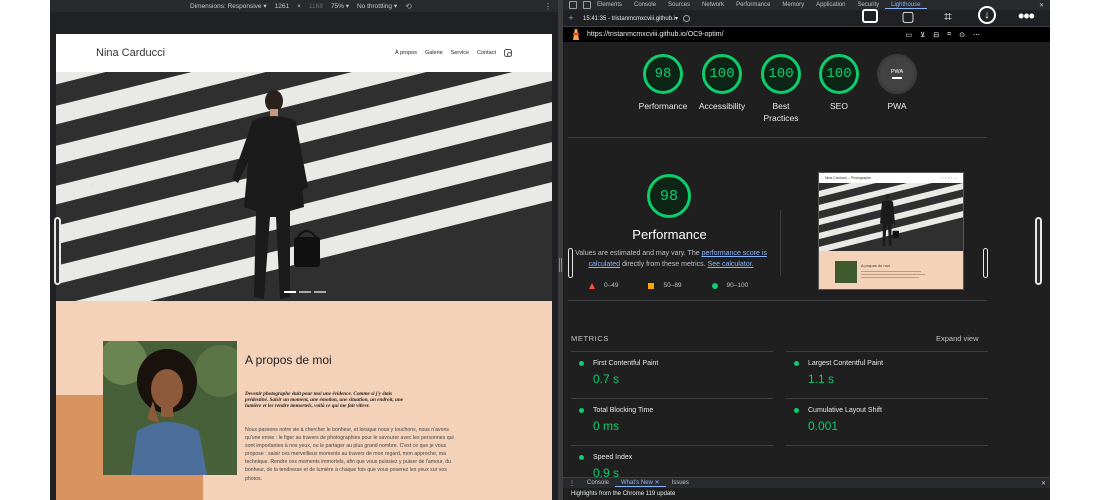 This screenshot has height=500, width=1100. What do you see at coordinates (316, 6) in the screenshot?
I see `height-input: 1168` at bounding box center [316, 6].